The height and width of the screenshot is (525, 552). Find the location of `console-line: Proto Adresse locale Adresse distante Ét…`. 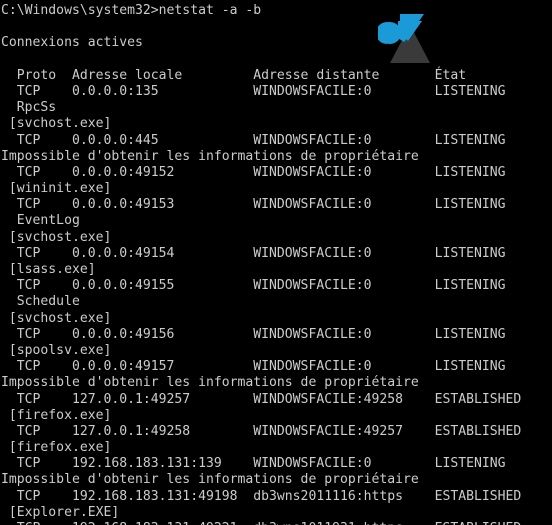

console-line: Proto Adresse locale Adresse distante Ét… is located at coordinates (234, 75).